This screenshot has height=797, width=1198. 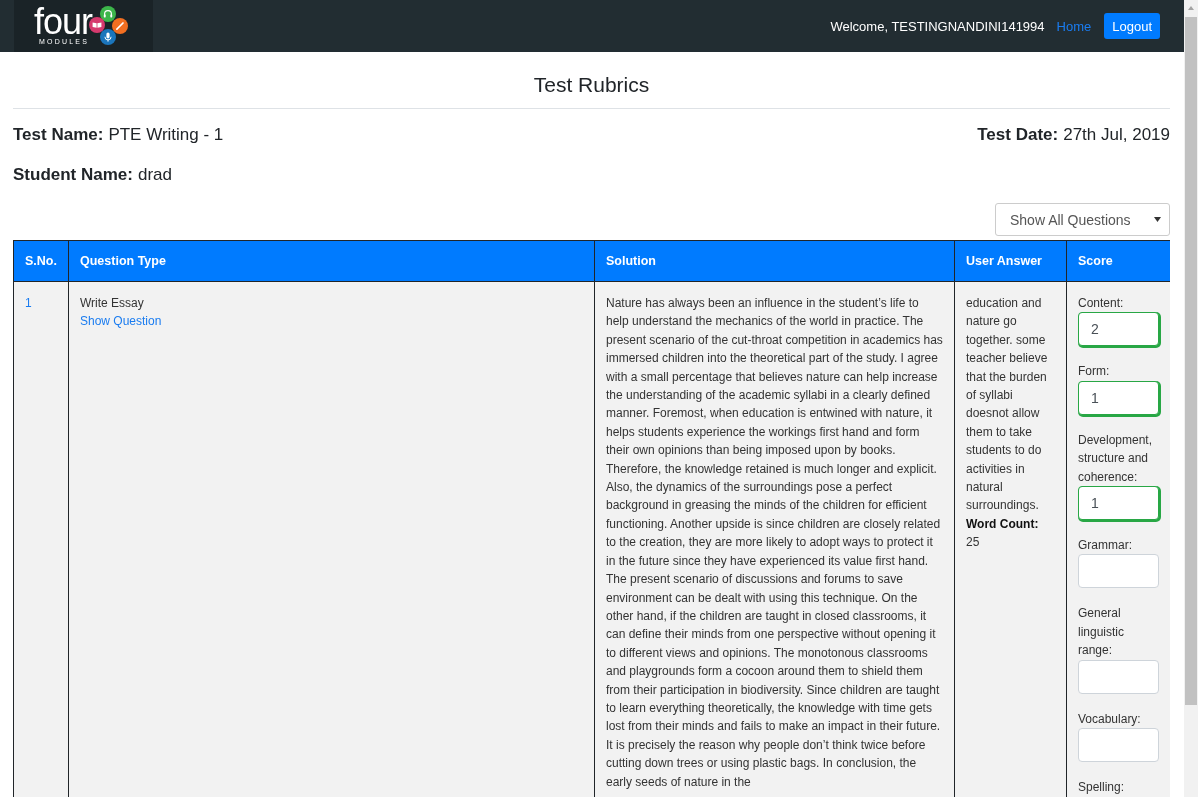 What do you see at coordinates (120, 26) in the screenshot?
I see `pencil-icon` at bounding box center [120, 26].